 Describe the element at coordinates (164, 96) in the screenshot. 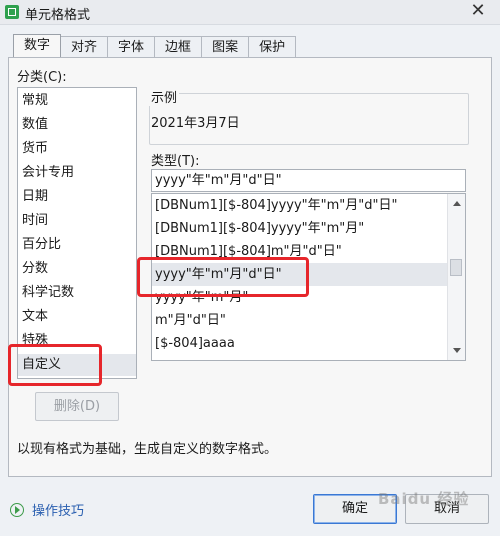

I see `sample-label: 示例` at that location.